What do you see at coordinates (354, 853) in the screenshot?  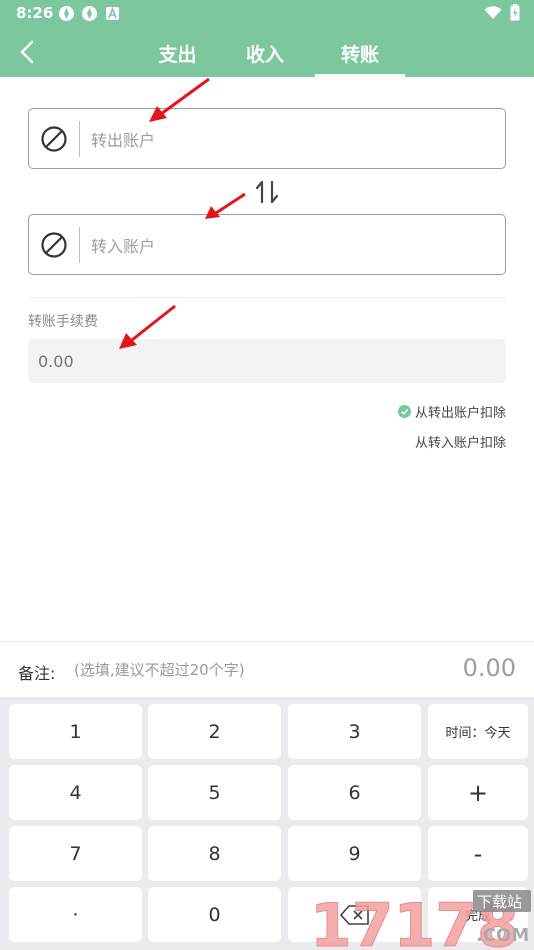 I see `key-9: 9` at bounding box center [354, 853].